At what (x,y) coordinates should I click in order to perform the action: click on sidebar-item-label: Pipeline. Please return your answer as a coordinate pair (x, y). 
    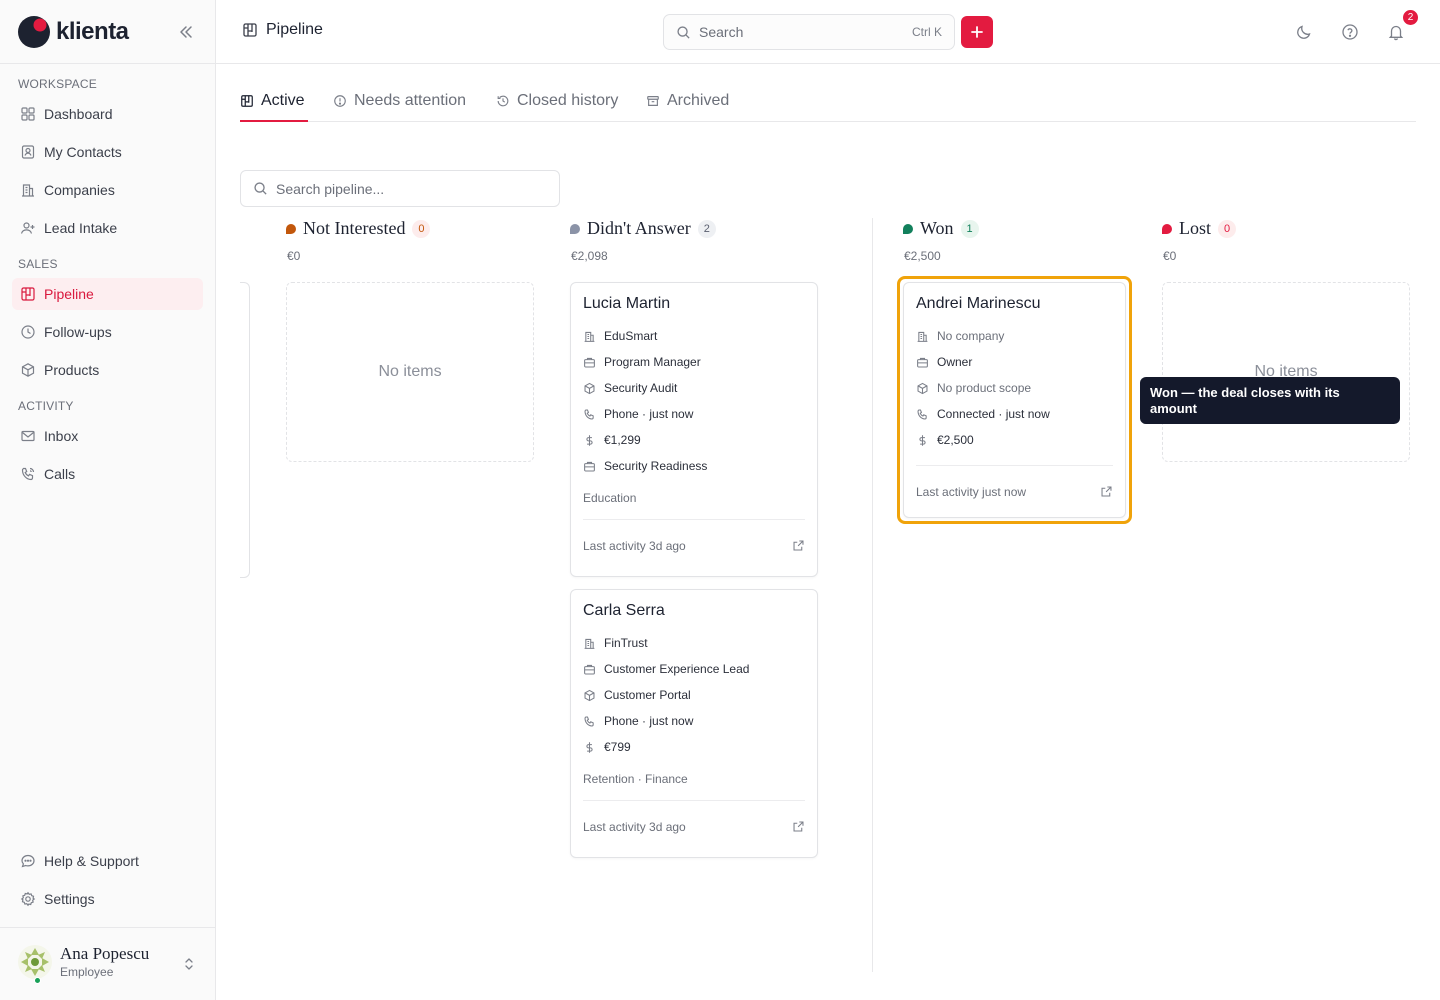
    Looking at the image, I should click on (69, 294).